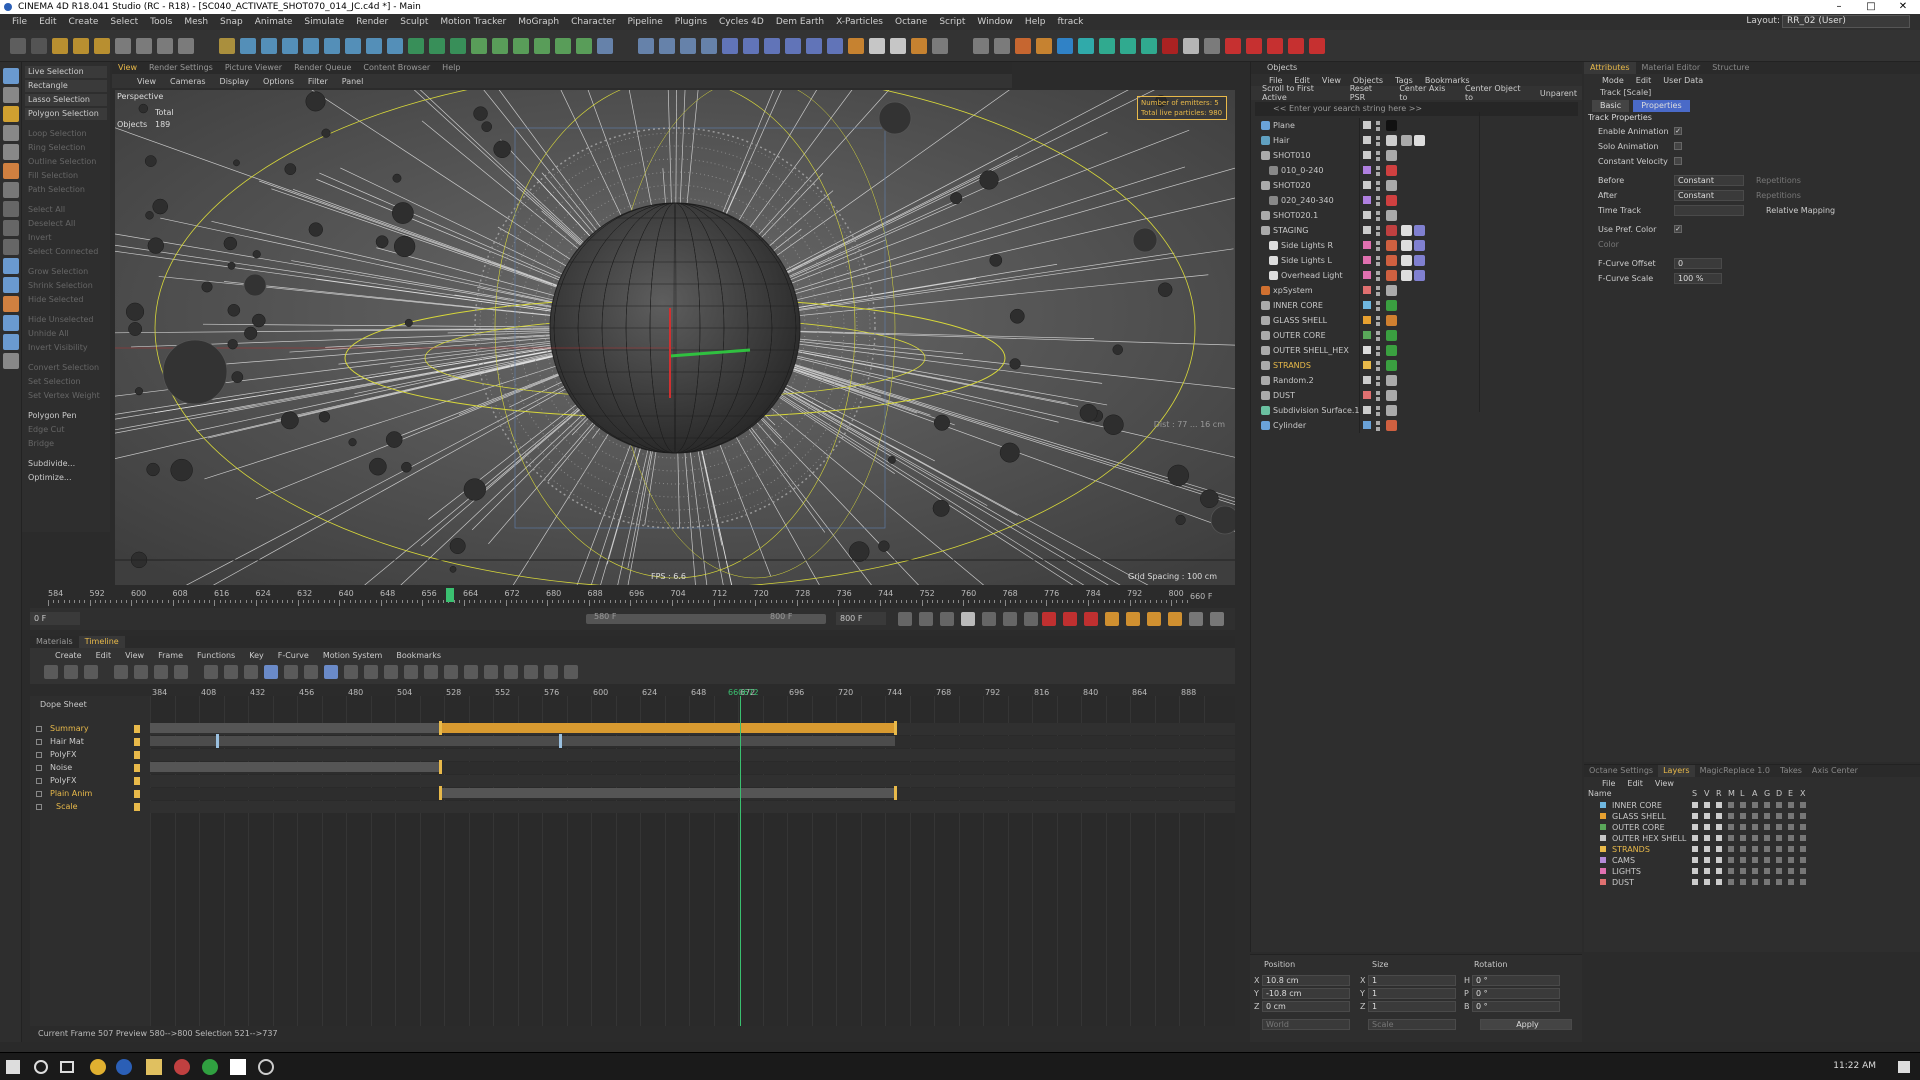 Image resolution: width=1920 pixels, height=1080 pixels. Describe the element at coordinates (1419, 140) in the screenshot. I see `hair-tag-icon` at that location.